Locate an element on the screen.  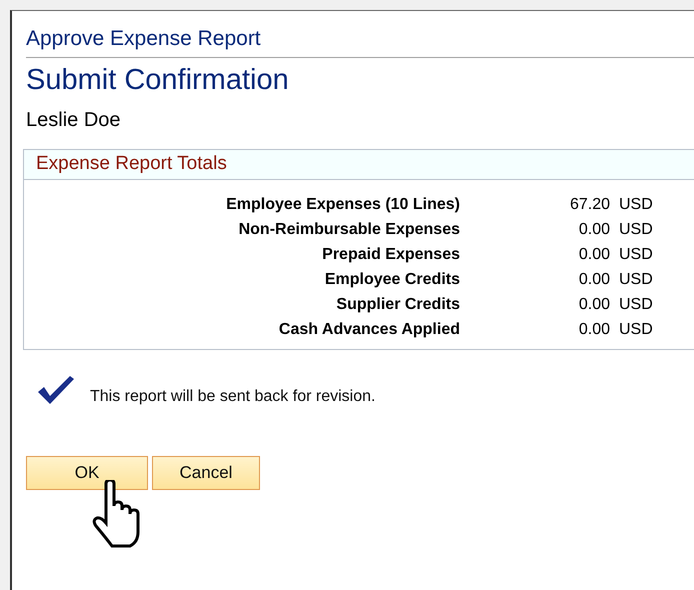
total-amount: 67.20 is located at coordinates (589, 205).